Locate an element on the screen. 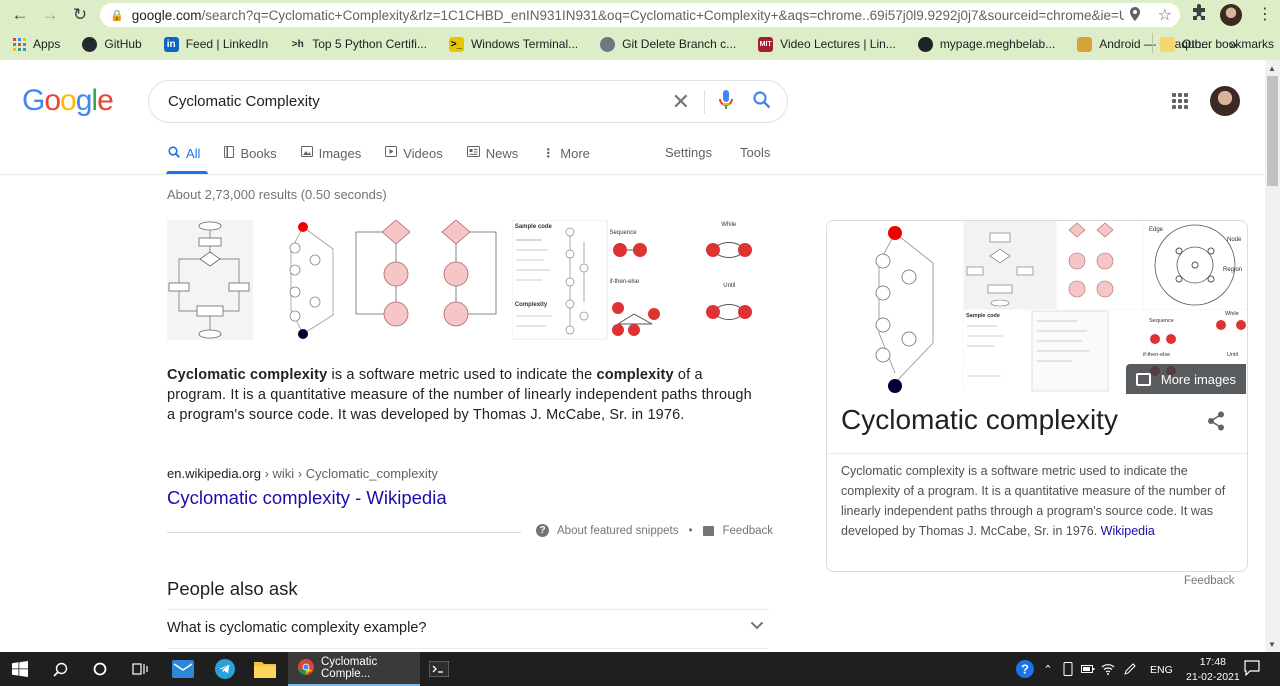 The width and height of the screenshot is (1280, 686). highlight-term: Cyclomatic complexity is located at coordinates (247, 375).